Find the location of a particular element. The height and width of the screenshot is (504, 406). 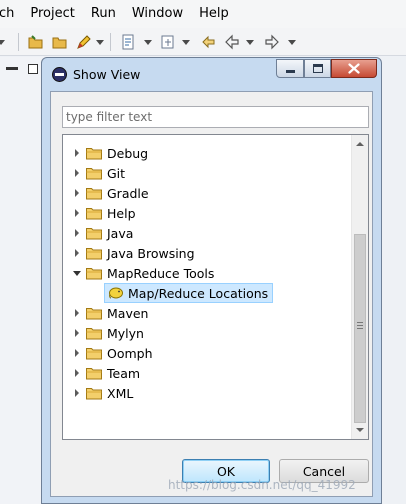

tree-folder-mylyn: Mylyn is located at coordinates (108, 333).